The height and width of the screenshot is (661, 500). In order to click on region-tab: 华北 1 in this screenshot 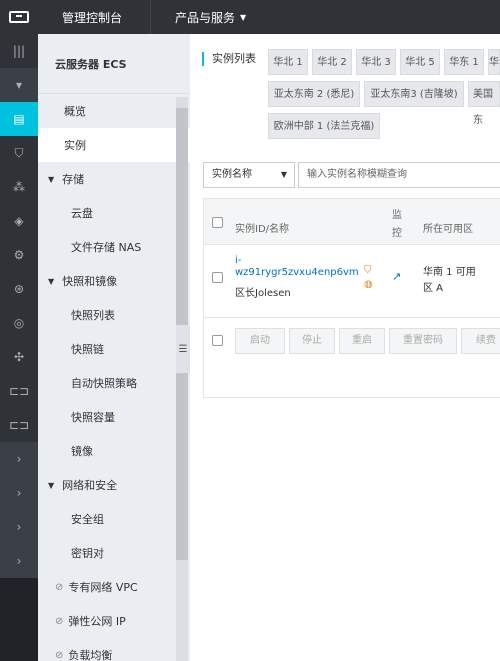, I will do `click(288, 62)`.